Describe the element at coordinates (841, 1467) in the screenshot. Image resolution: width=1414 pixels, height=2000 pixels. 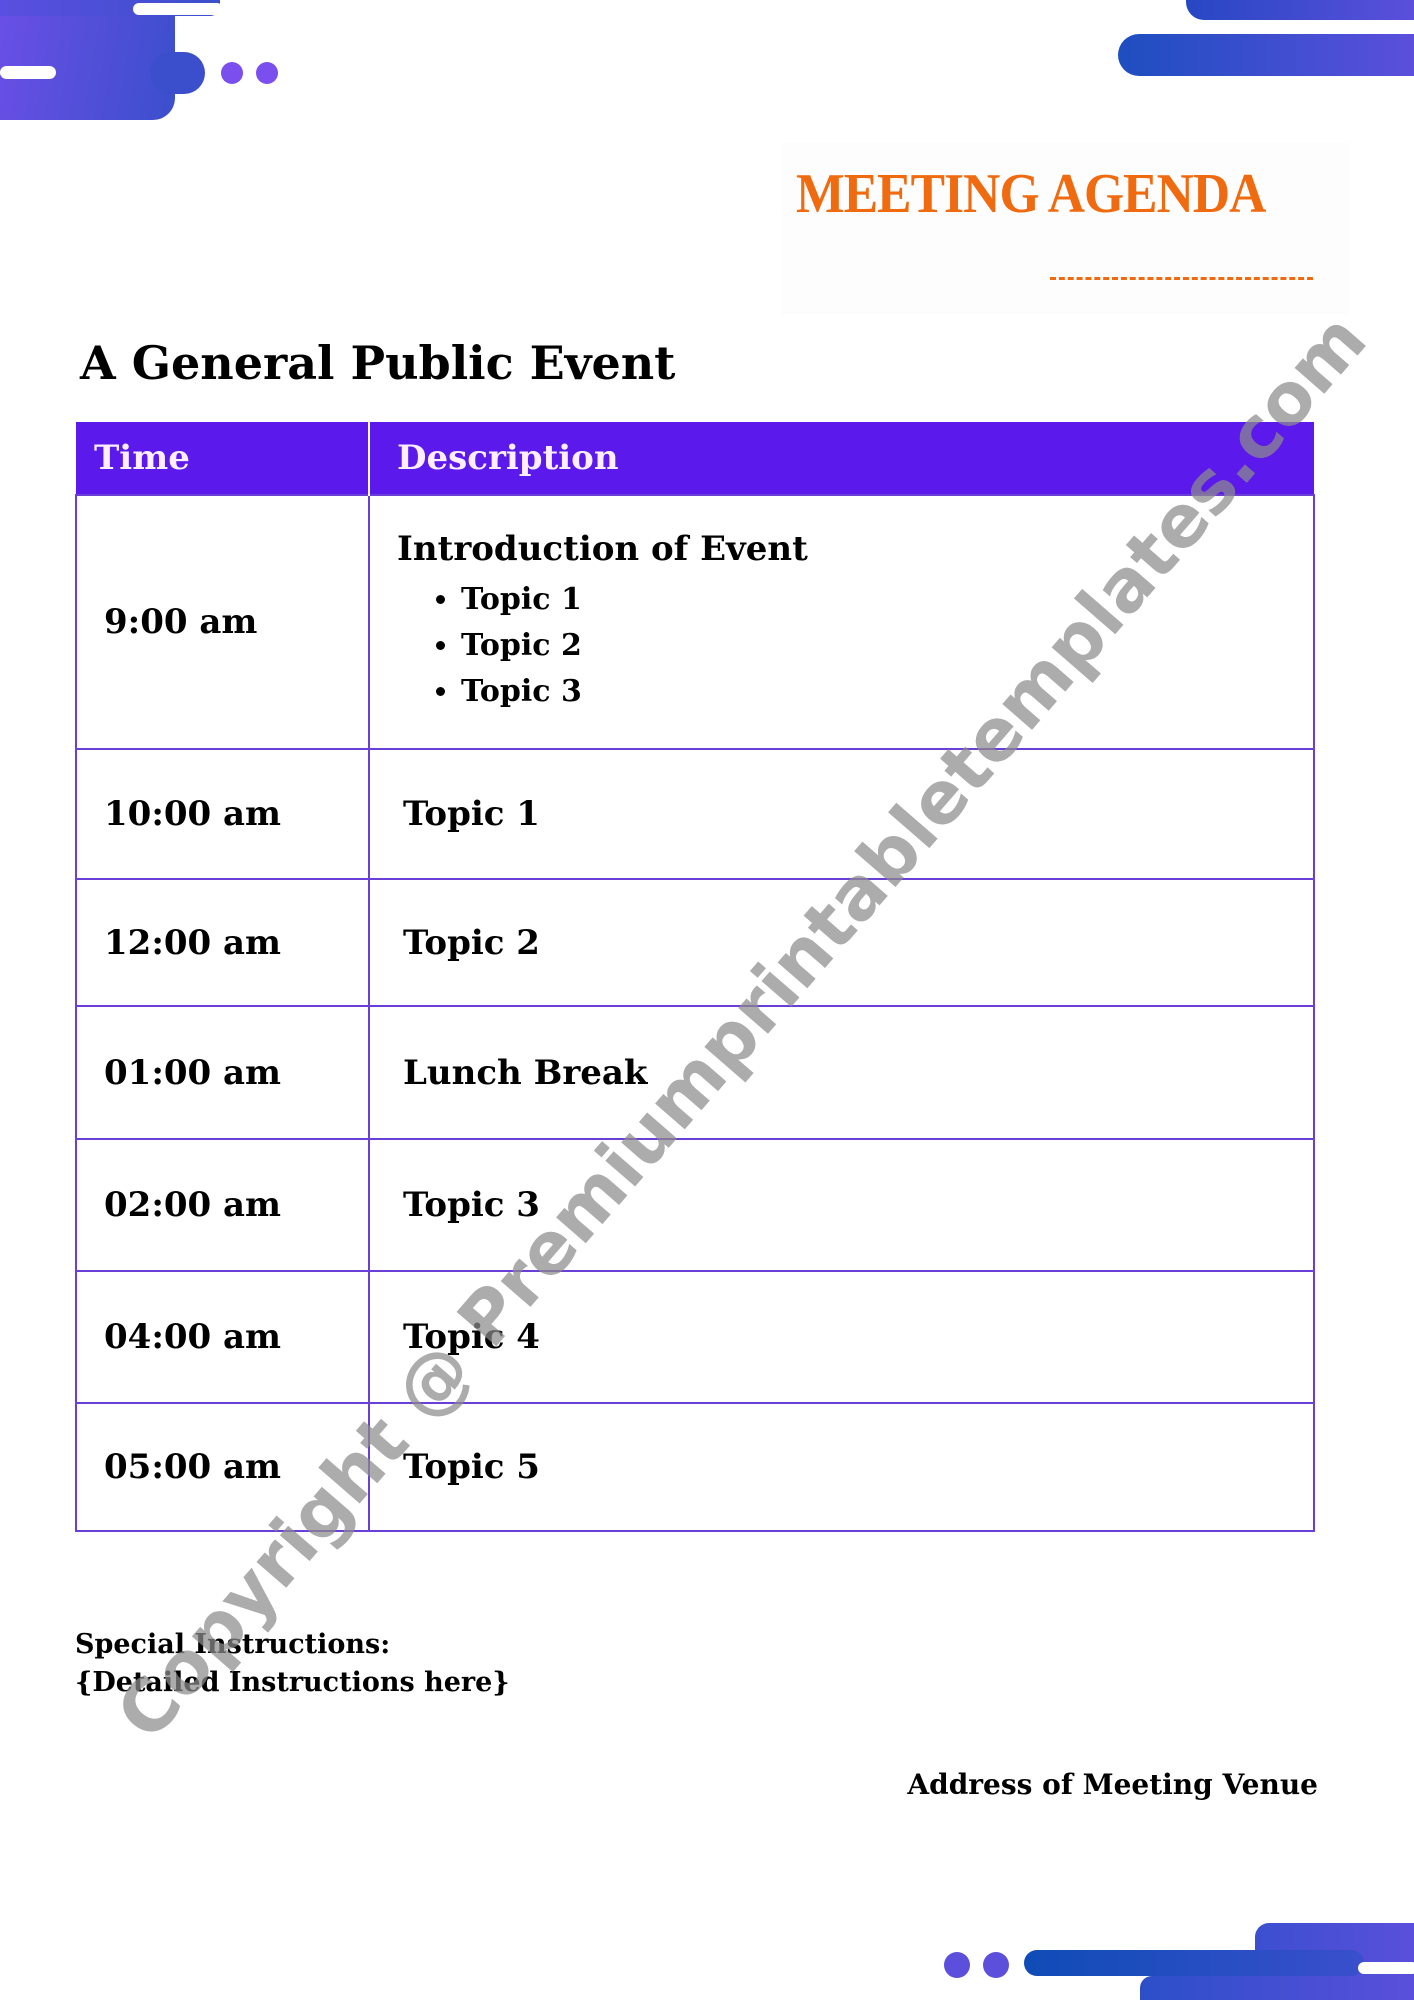
I see `description-cell: Topic 5` at that location.